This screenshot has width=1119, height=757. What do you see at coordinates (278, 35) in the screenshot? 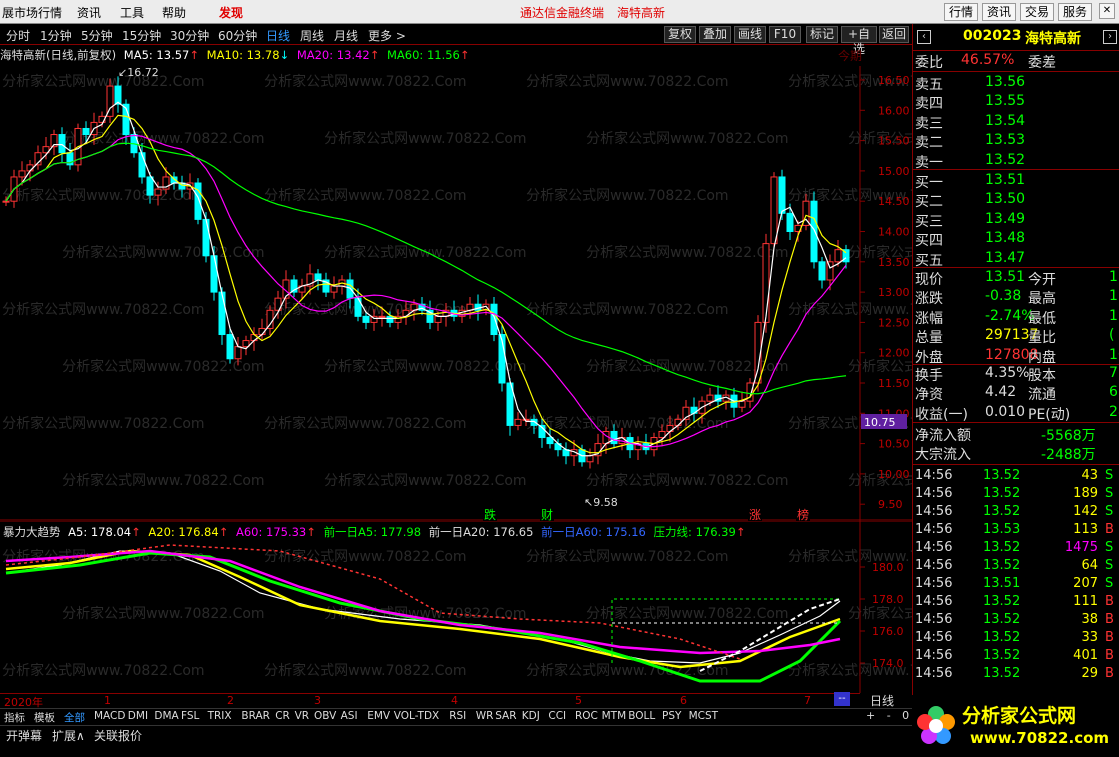
I see `period-daily: 日线` at bounding box center [278, 35].